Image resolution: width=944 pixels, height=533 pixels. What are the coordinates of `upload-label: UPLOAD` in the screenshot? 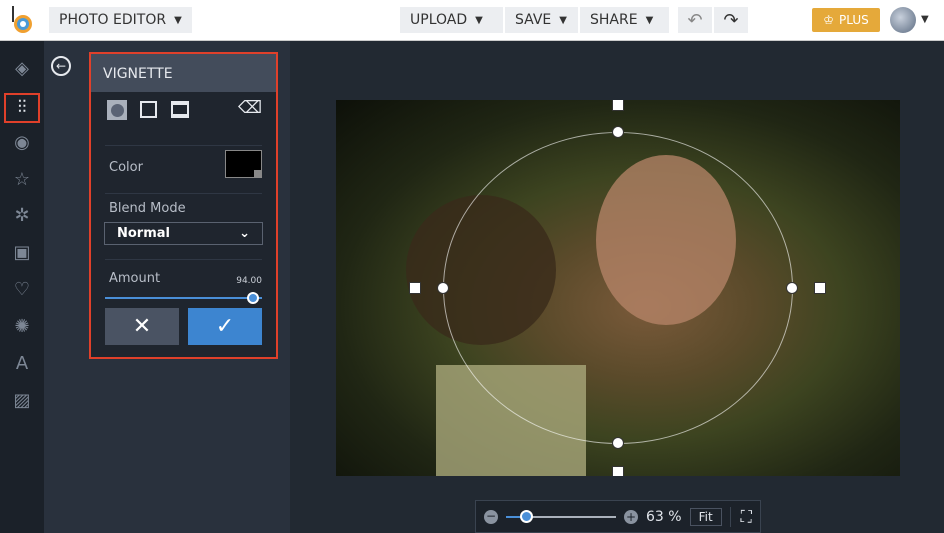 It's located at (439, 20).